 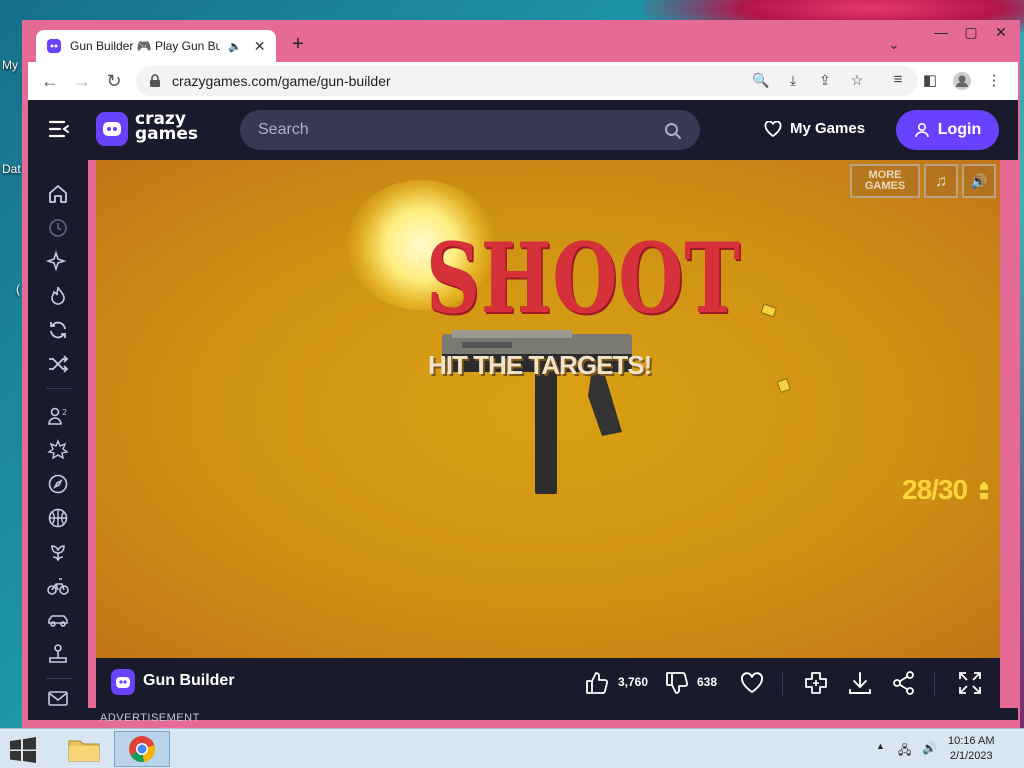 What do you see at coordinates (10, 65) in the screenshot?
I see `desktop-icon-label: My` at bounding box center [10, 65].